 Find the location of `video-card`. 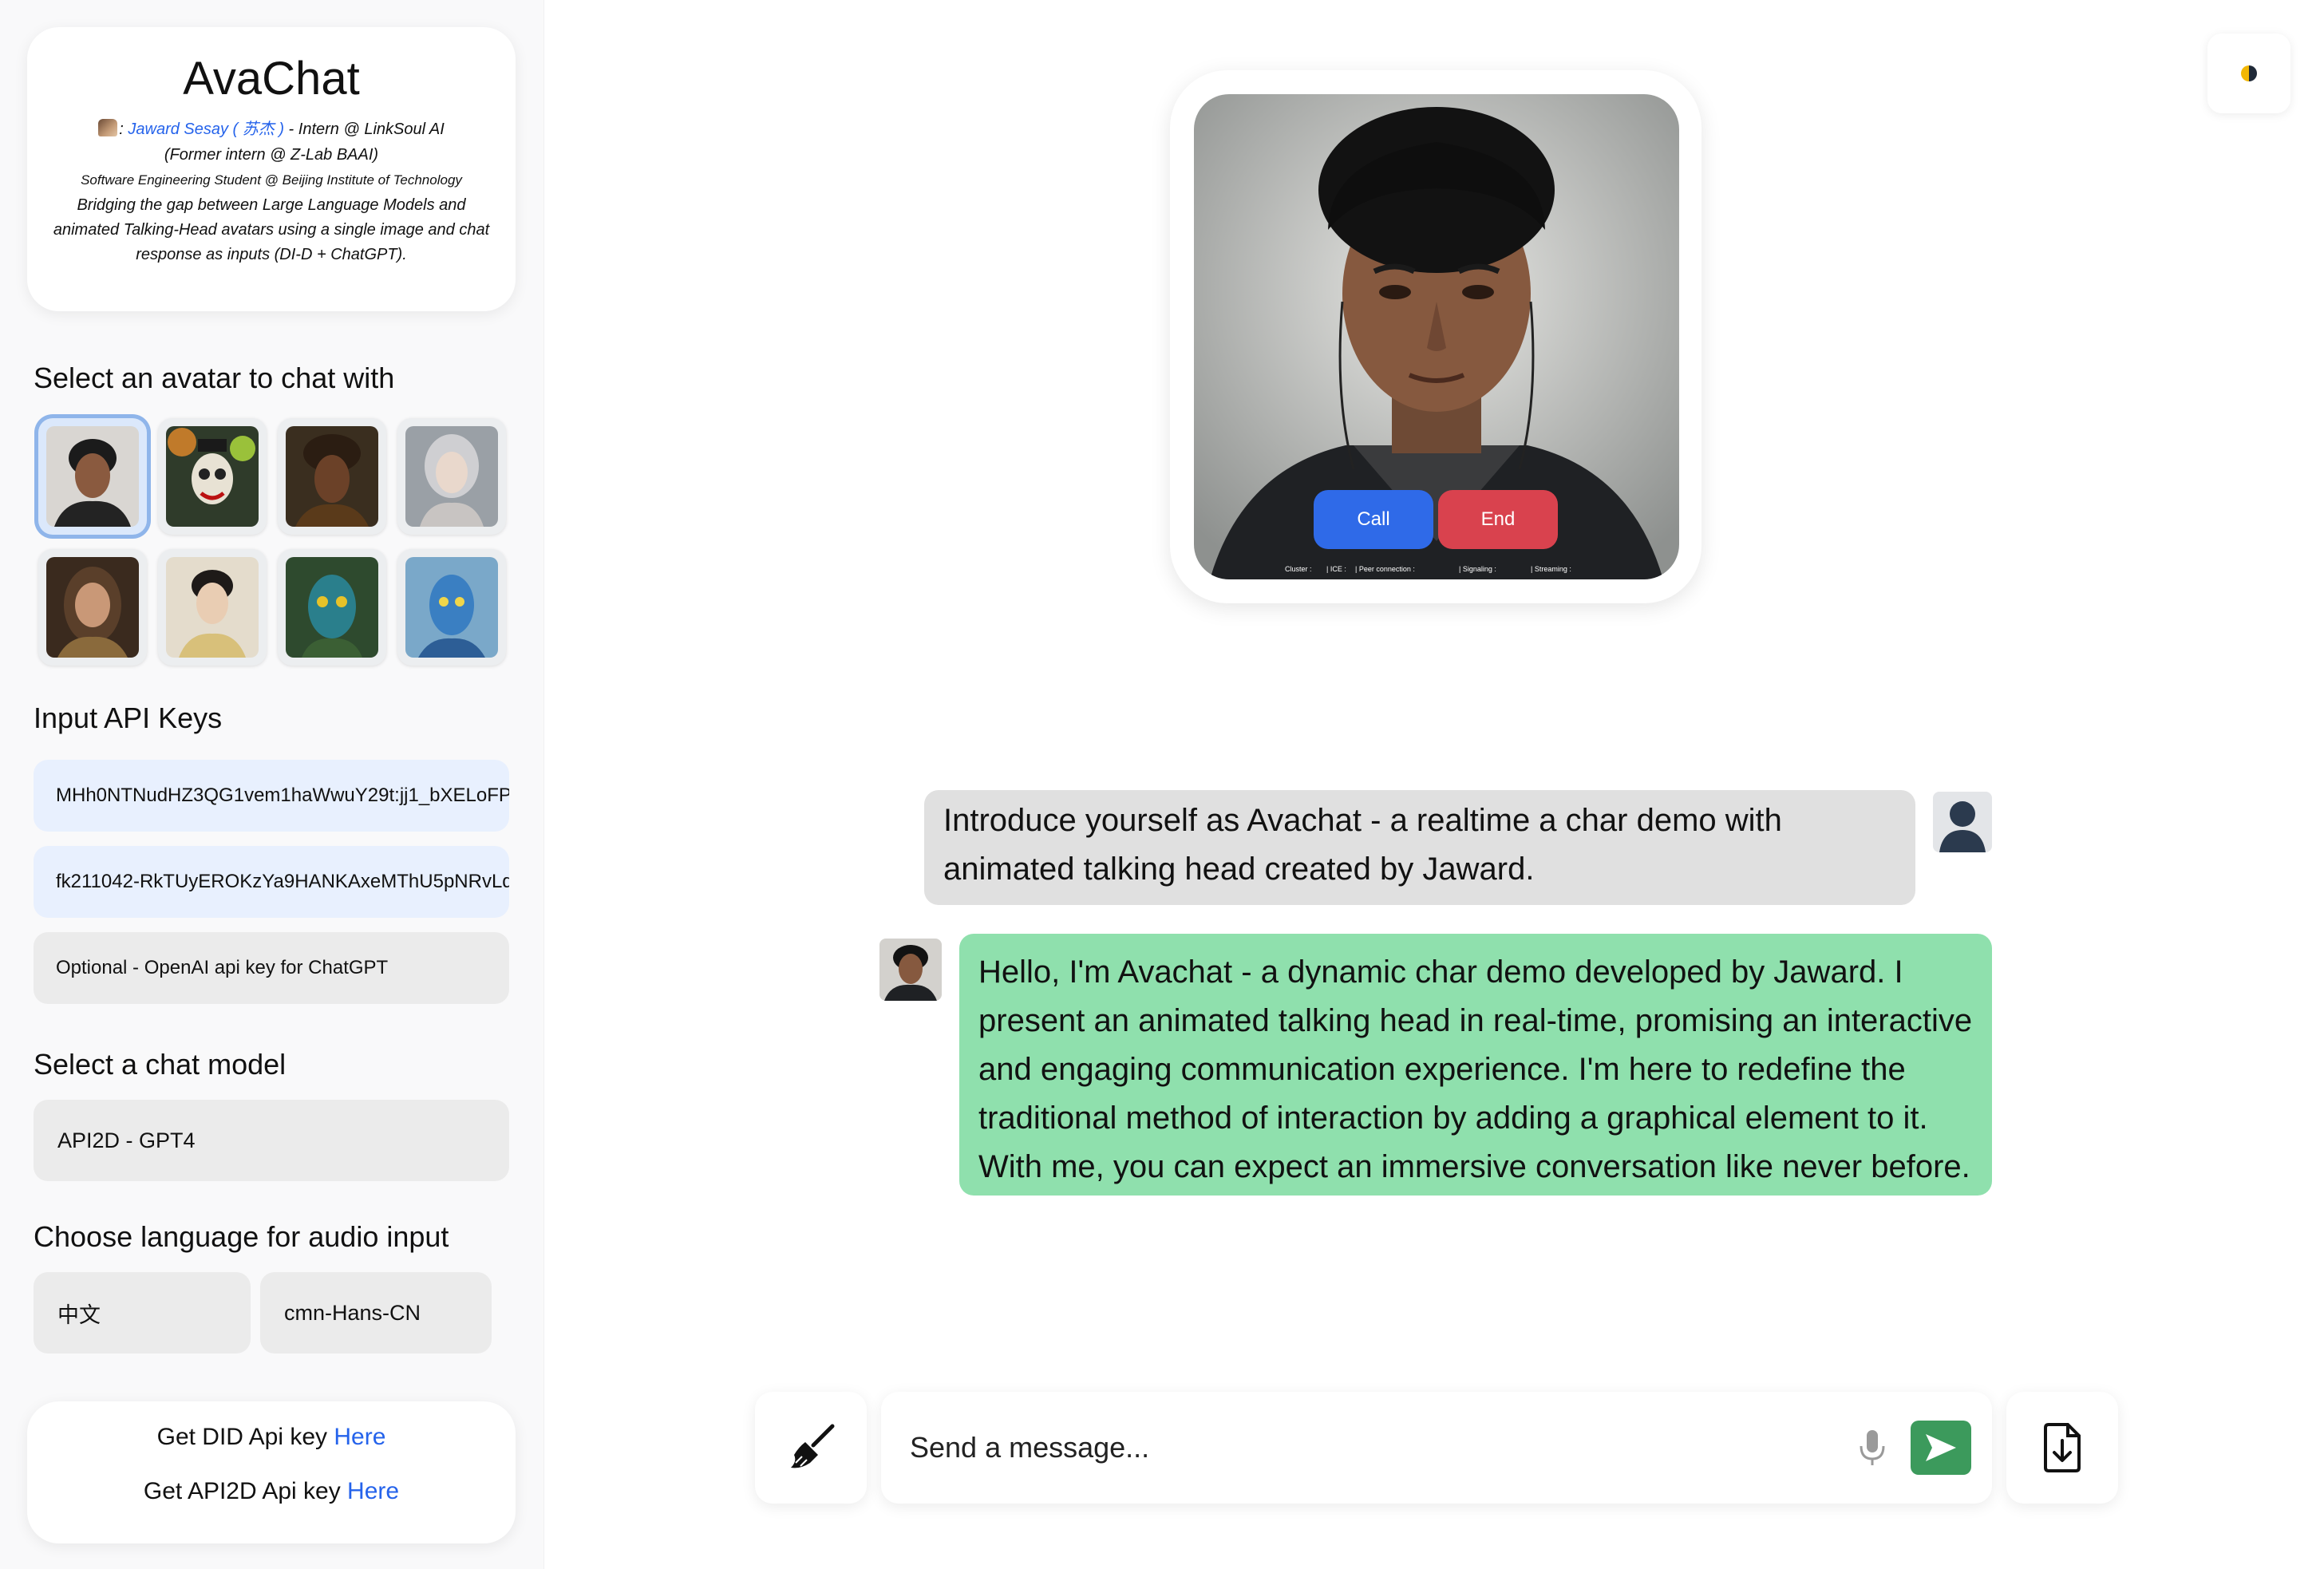

video-card is located at coordinates (1436, 336).